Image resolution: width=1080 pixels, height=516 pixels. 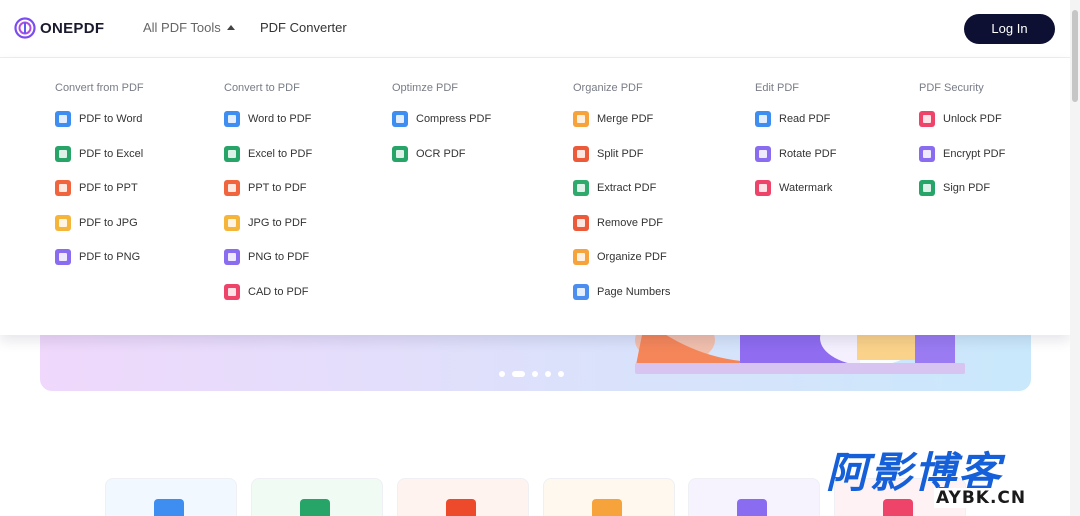 I want to click on carousel-dot-active, so click(x=518, y=374).